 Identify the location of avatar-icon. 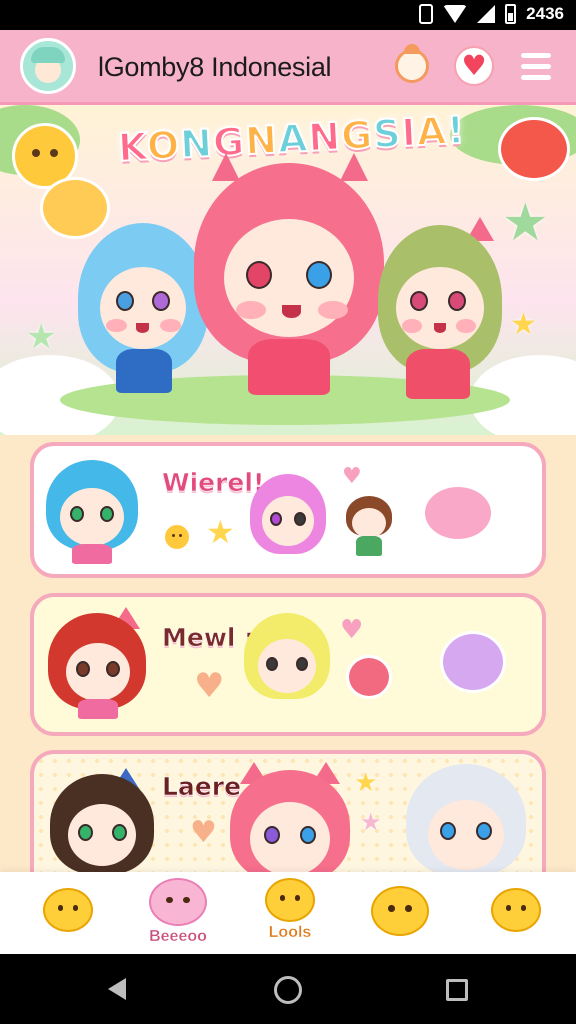
(48, 66).